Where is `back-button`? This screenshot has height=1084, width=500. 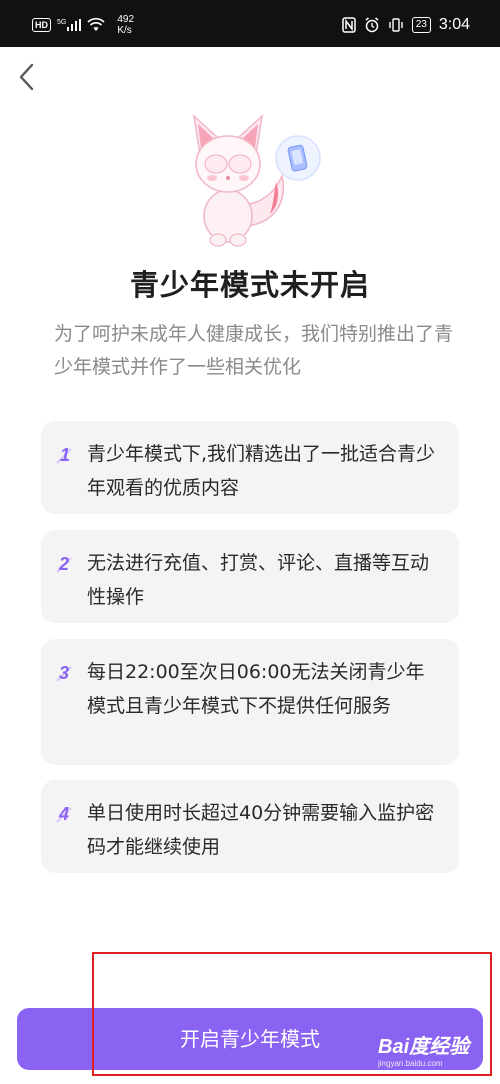
back-button is located at coordinates (27, 77).